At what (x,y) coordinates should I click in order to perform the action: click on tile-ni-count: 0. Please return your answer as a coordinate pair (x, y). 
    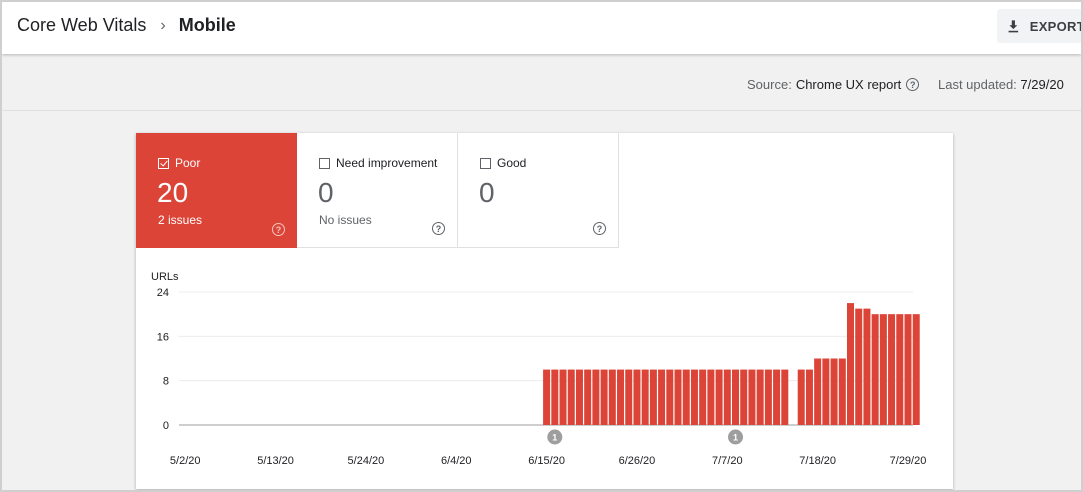
    Looking at the image, I should click on (326, 192).